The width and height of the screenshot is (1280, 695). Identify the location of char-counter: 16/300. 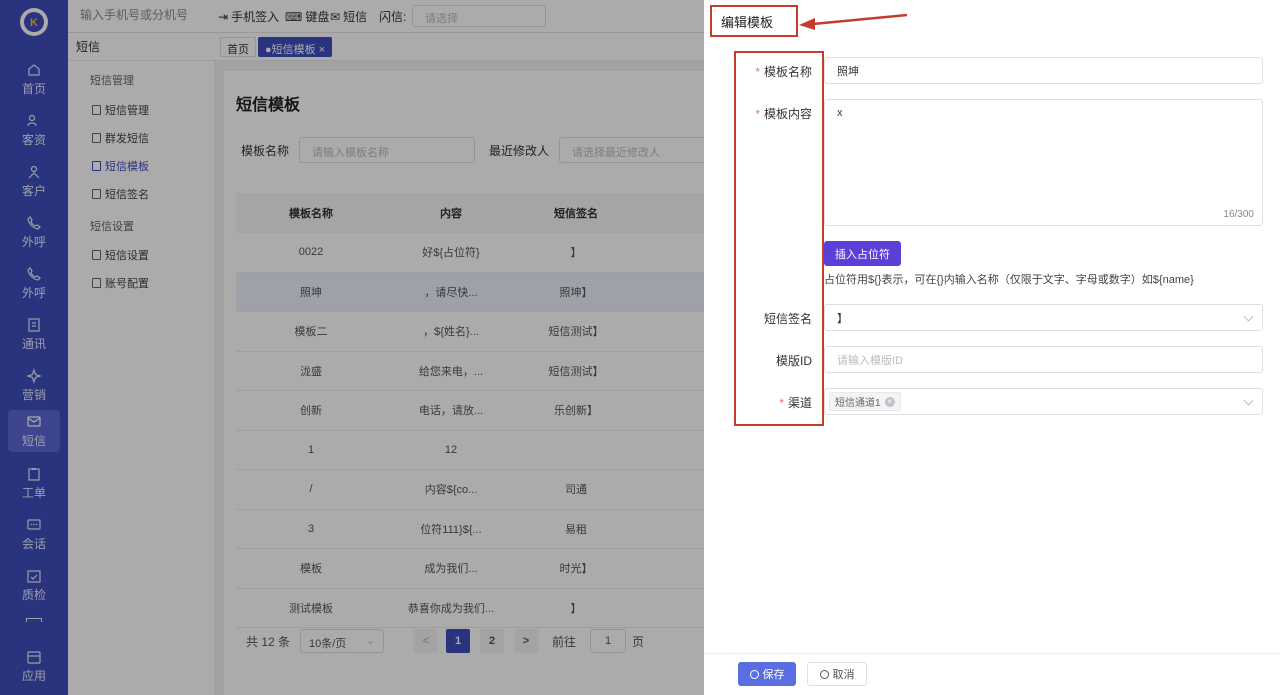
(1238, 214).